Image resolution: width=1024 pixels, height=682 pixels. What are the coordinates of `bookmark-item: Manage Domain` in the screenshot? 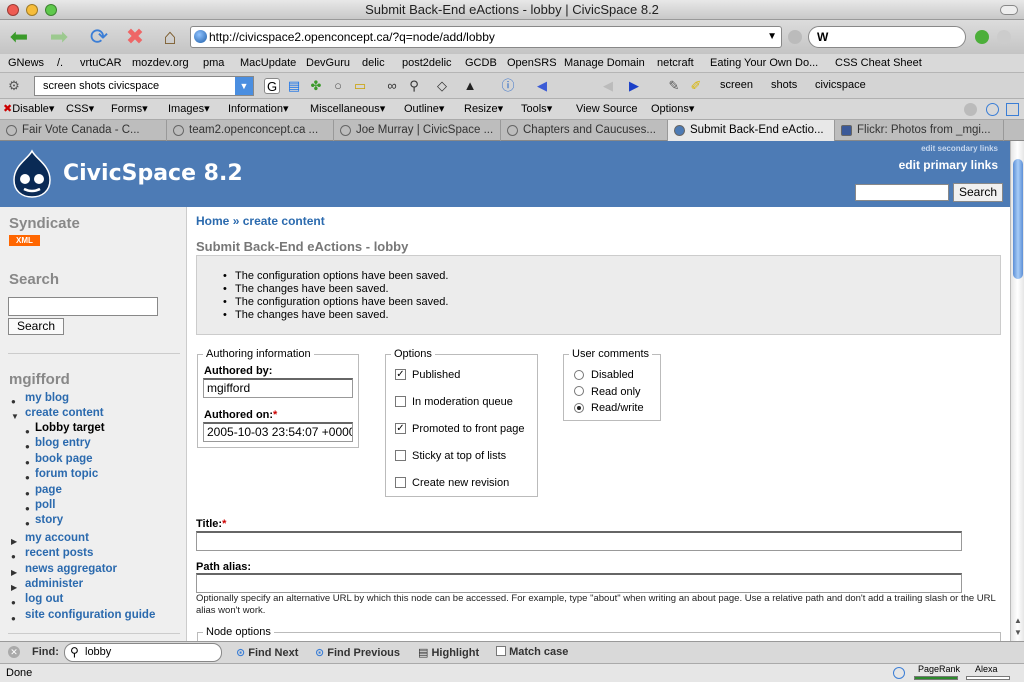 It's located at (604, 63).